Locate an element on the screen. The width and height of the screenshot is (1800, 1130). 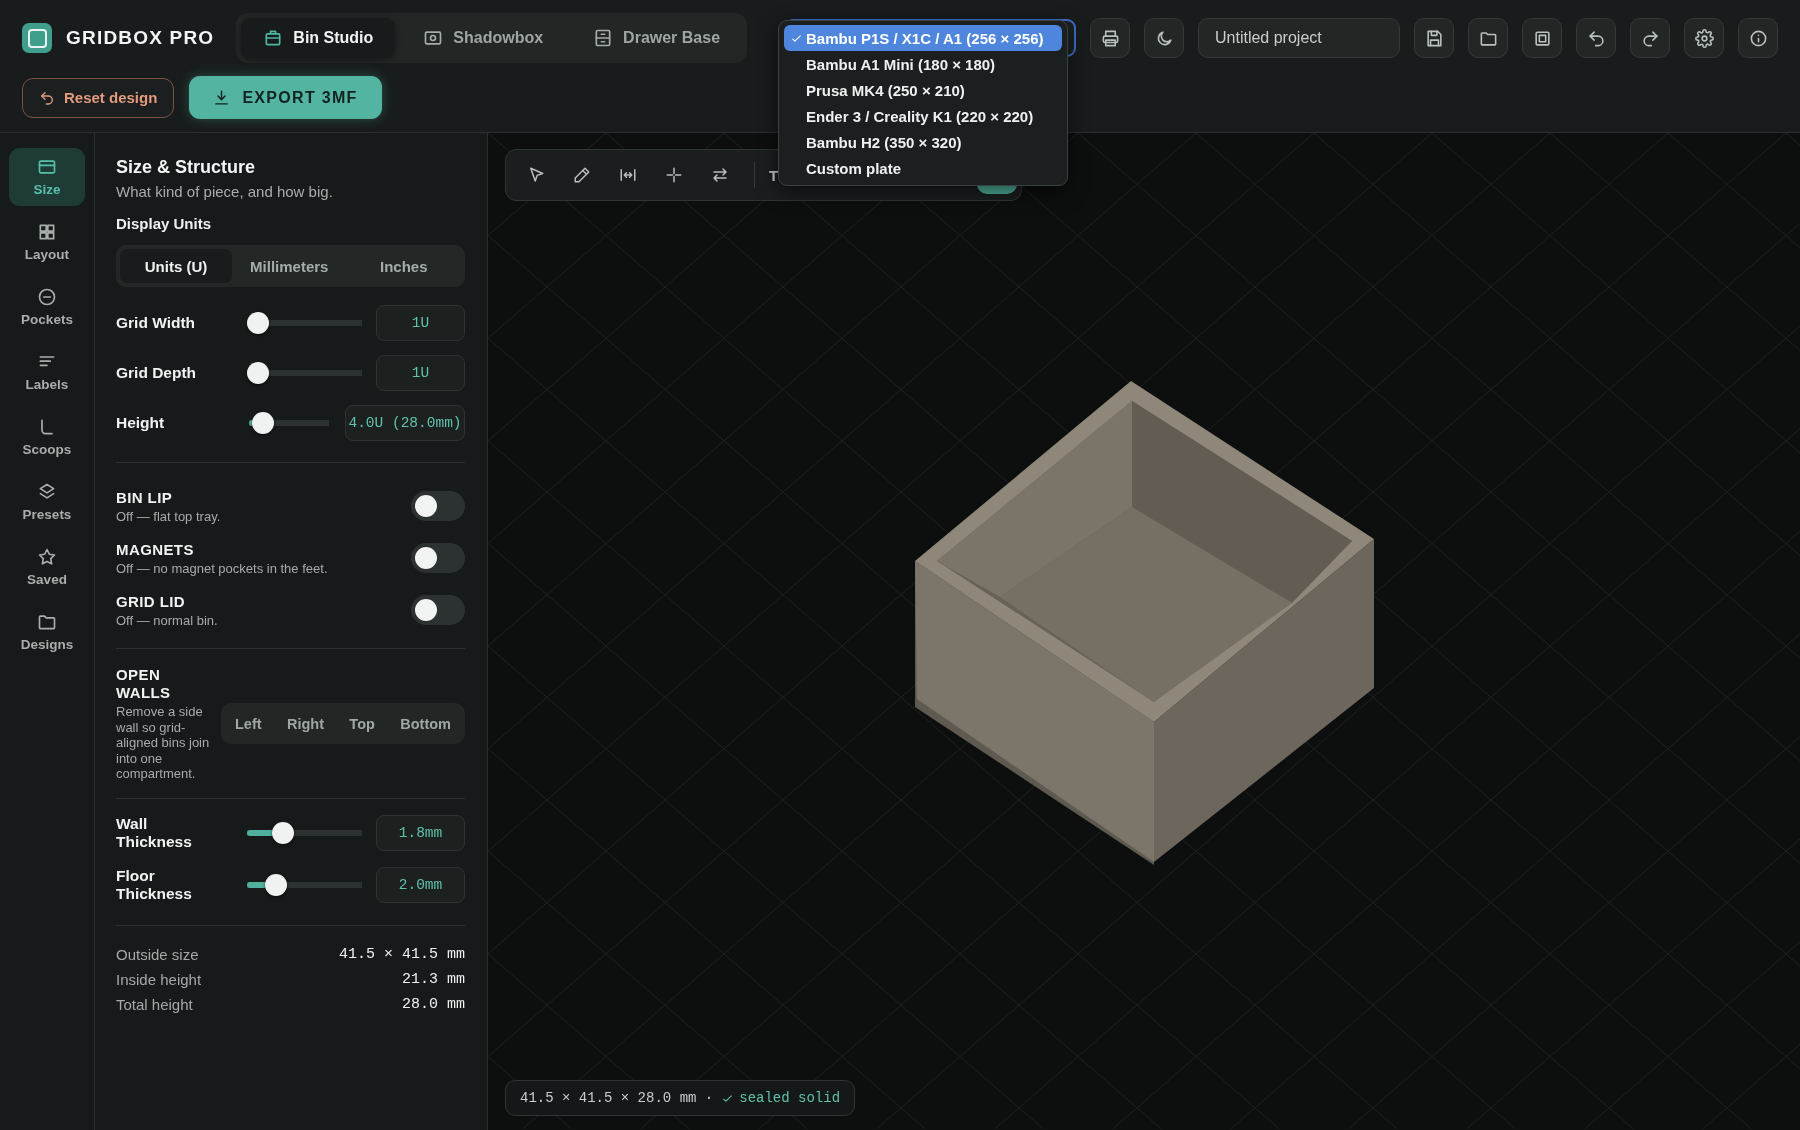
panel-title: Size & Structure is located at coordinates (186, 167).